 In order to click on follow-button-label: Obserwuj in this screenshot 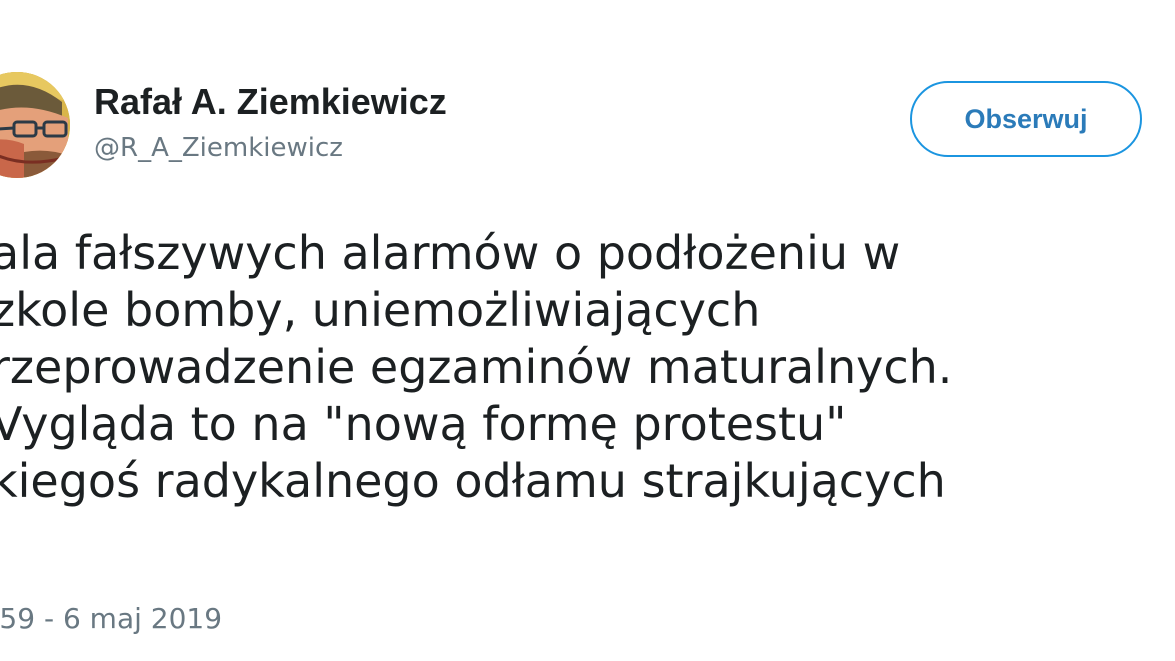, I will do `click(1026, 118)`.